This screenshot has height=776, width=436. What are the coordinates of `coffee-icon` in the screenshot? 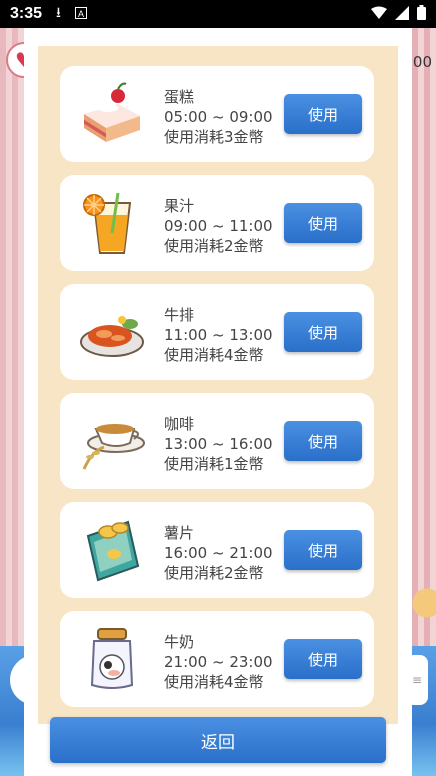 It's located at (112, 441).